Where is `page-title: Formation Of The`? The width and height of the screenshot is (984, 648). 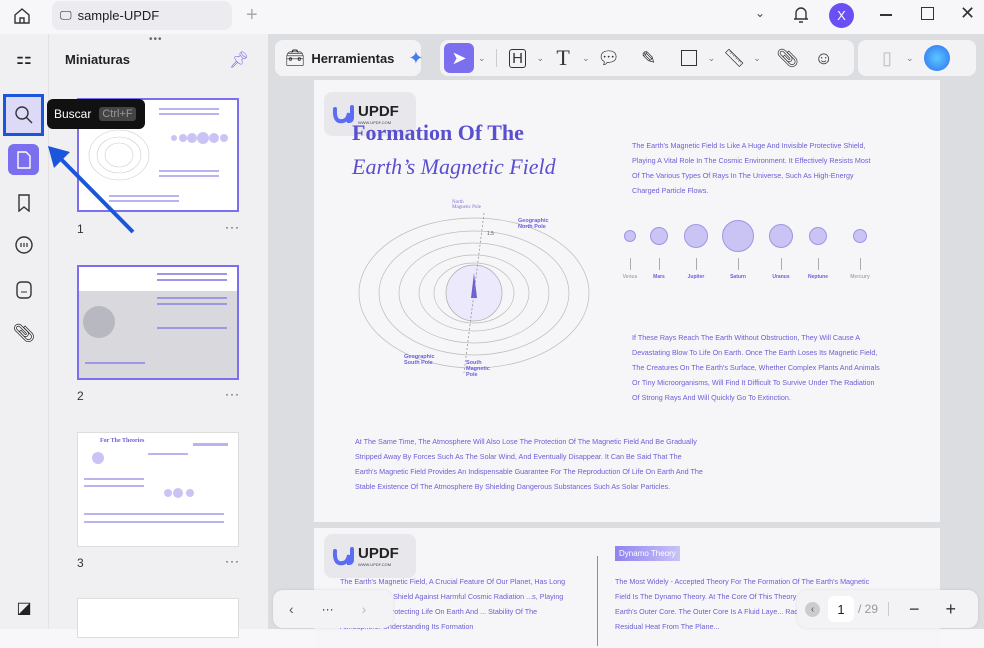 page-title: Formation Of The is located at coordinates (438, 132).